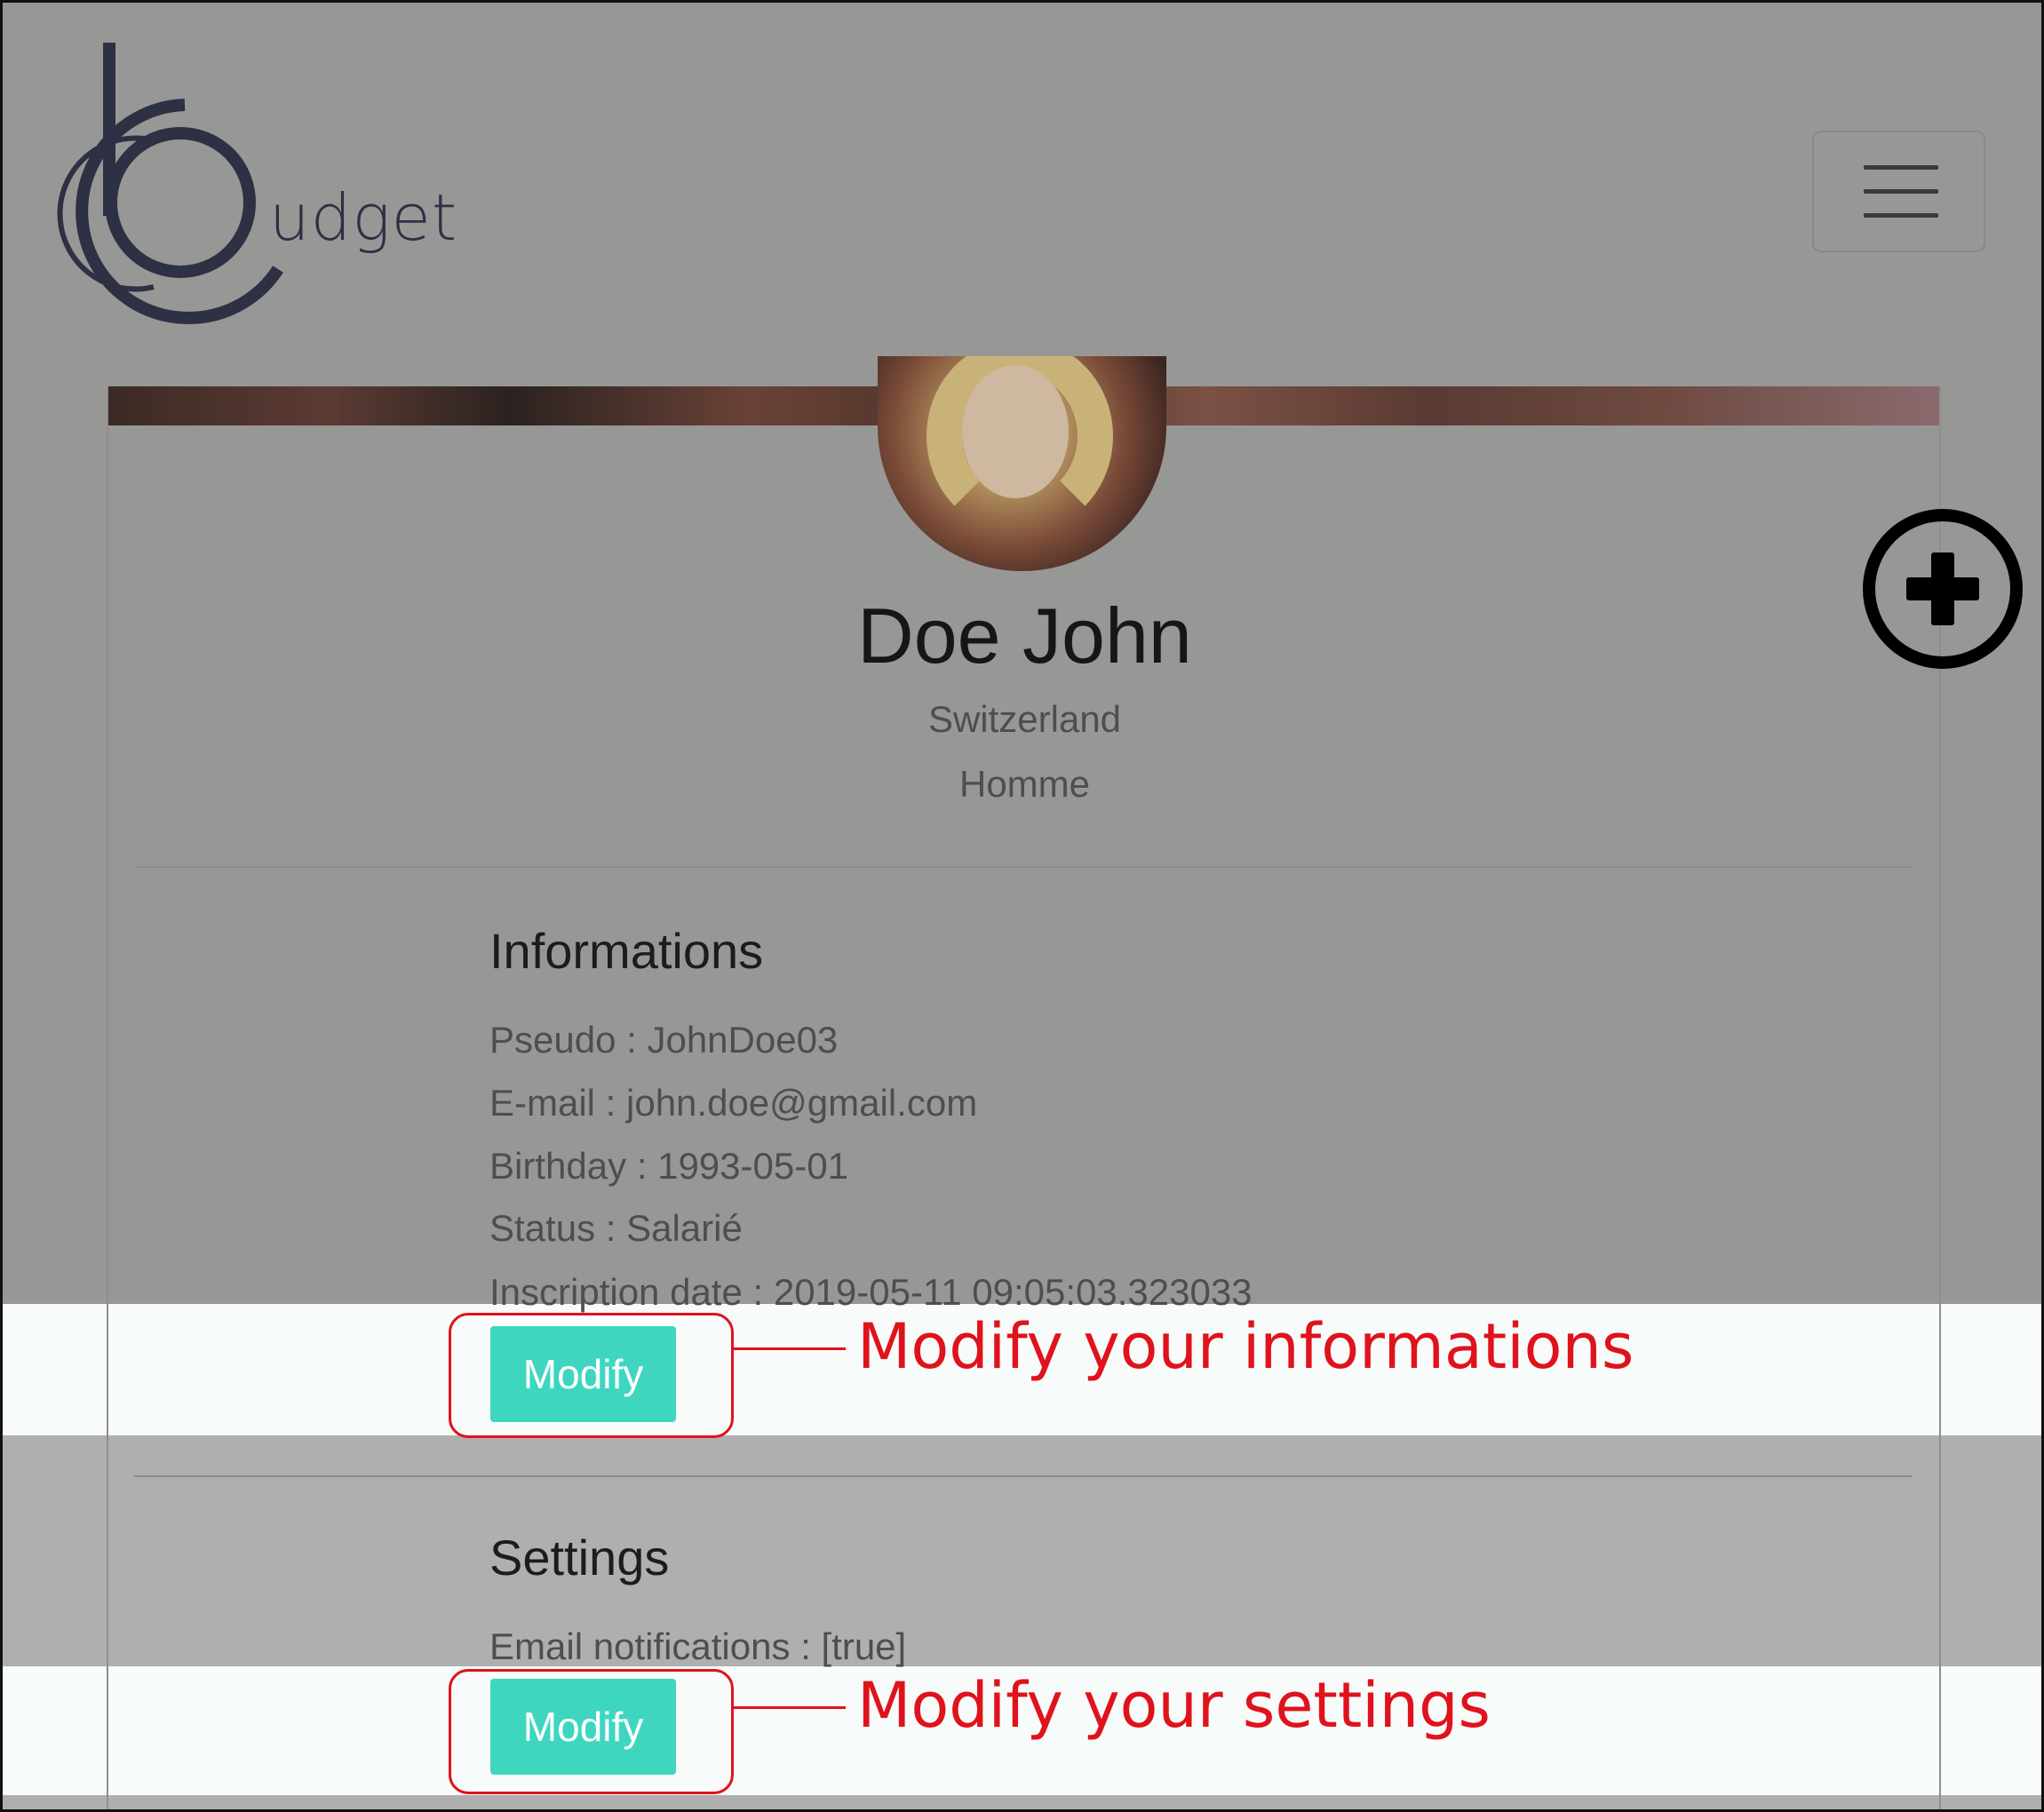 This screenshot has height=1812, width=2044. Describe the element at coordinates (698, 1646) in the screenshot. I see `settings-email-notifications: Email notifications : [true]` at that location.